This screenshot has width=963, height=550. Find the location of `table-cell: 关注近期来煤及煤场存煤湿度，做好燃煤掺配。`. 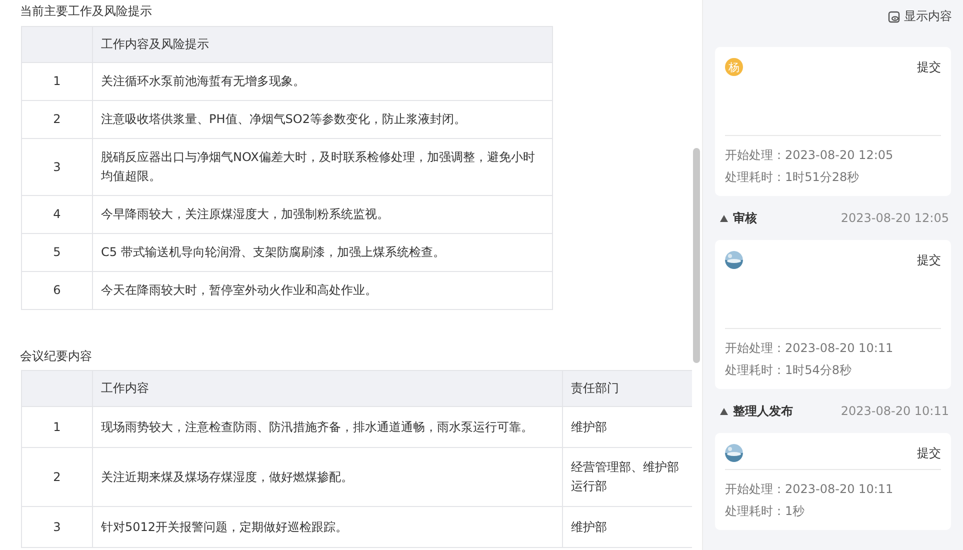

table-cell: 关注近期来煤及煤场存煤湿度，做好燃煤掺配。 is located at coordinates (327, 477).